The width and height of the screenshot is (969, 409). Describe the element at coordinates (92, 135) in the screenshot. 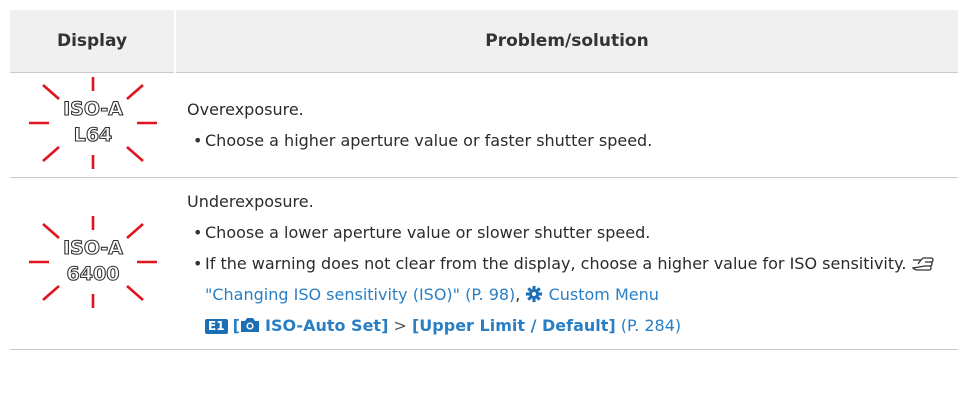

I see `iso-value: L64` at that location.